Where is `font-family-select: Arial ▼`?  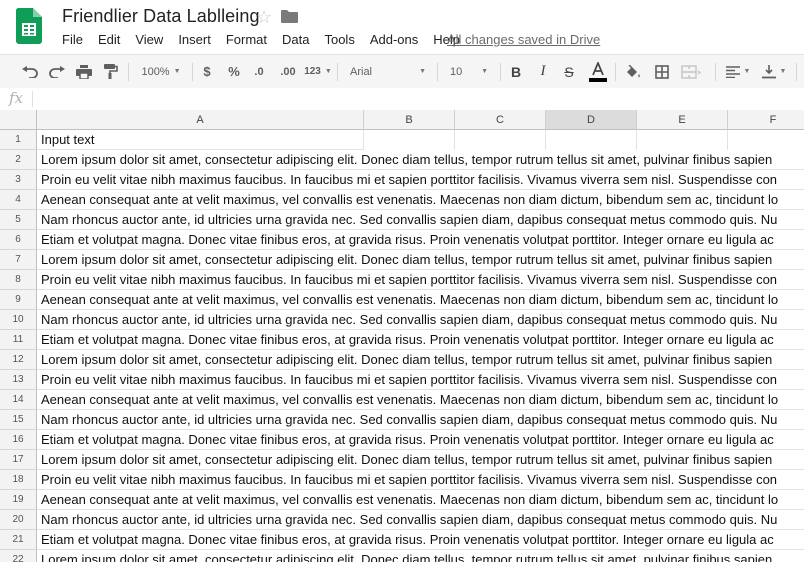 font-family-select: Arial ▼ is located at coordinates (388, 71).